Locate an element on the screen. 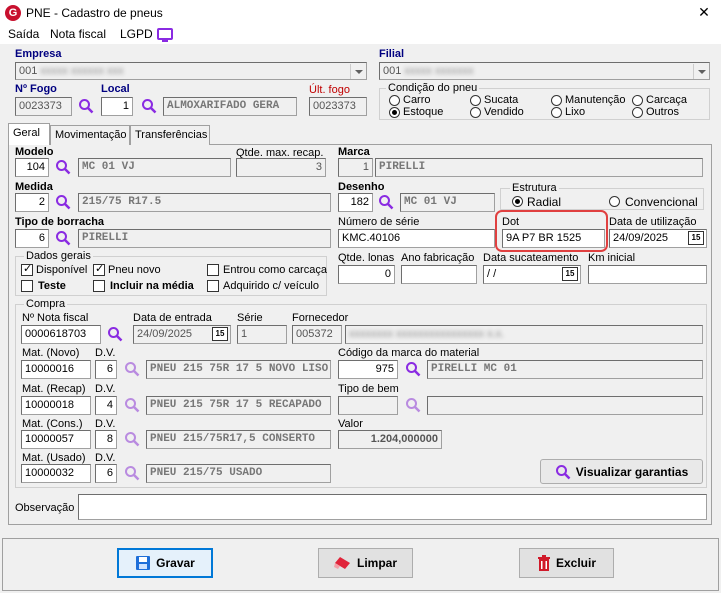  check-disponivel is located at coordinates (27, 269).